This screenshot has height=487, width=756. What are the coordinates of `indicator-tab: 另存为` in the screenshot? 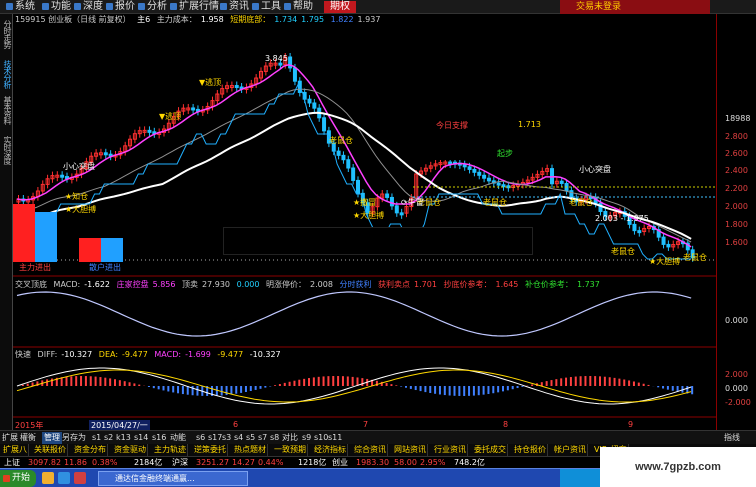 It's located at (74, 438).